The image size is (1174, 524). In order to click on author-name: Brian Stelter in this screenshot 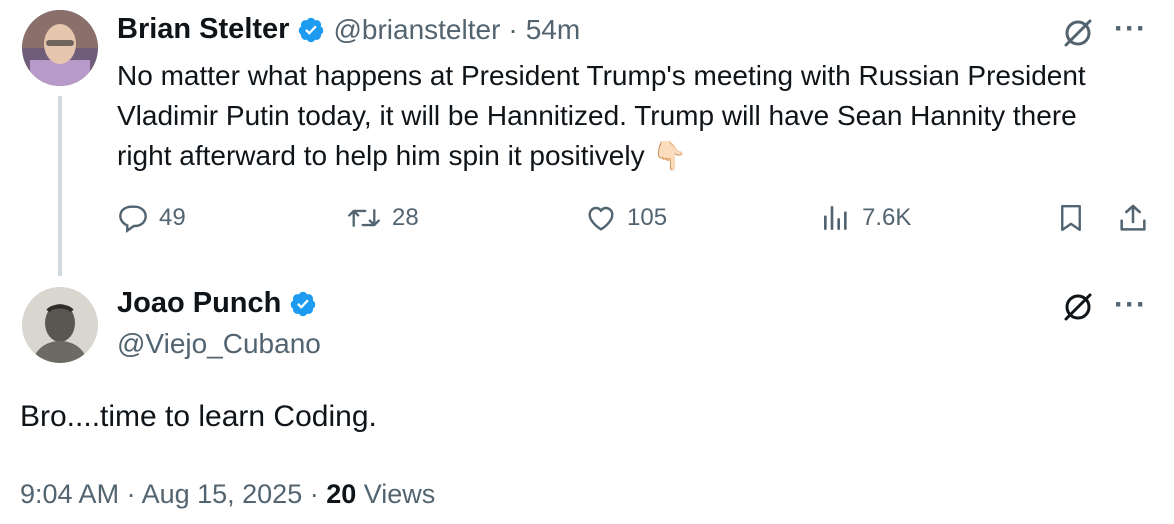, I will do `click(203, 29)`.